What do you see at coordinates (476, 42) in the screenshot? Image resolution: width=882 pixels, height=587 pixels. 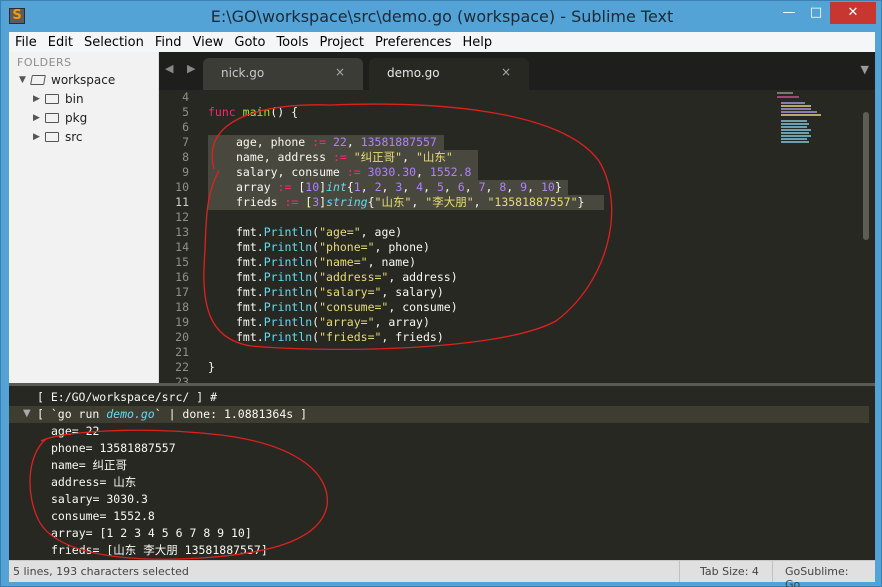 I see `menu-help: Help` at bounding box center [476, 42].